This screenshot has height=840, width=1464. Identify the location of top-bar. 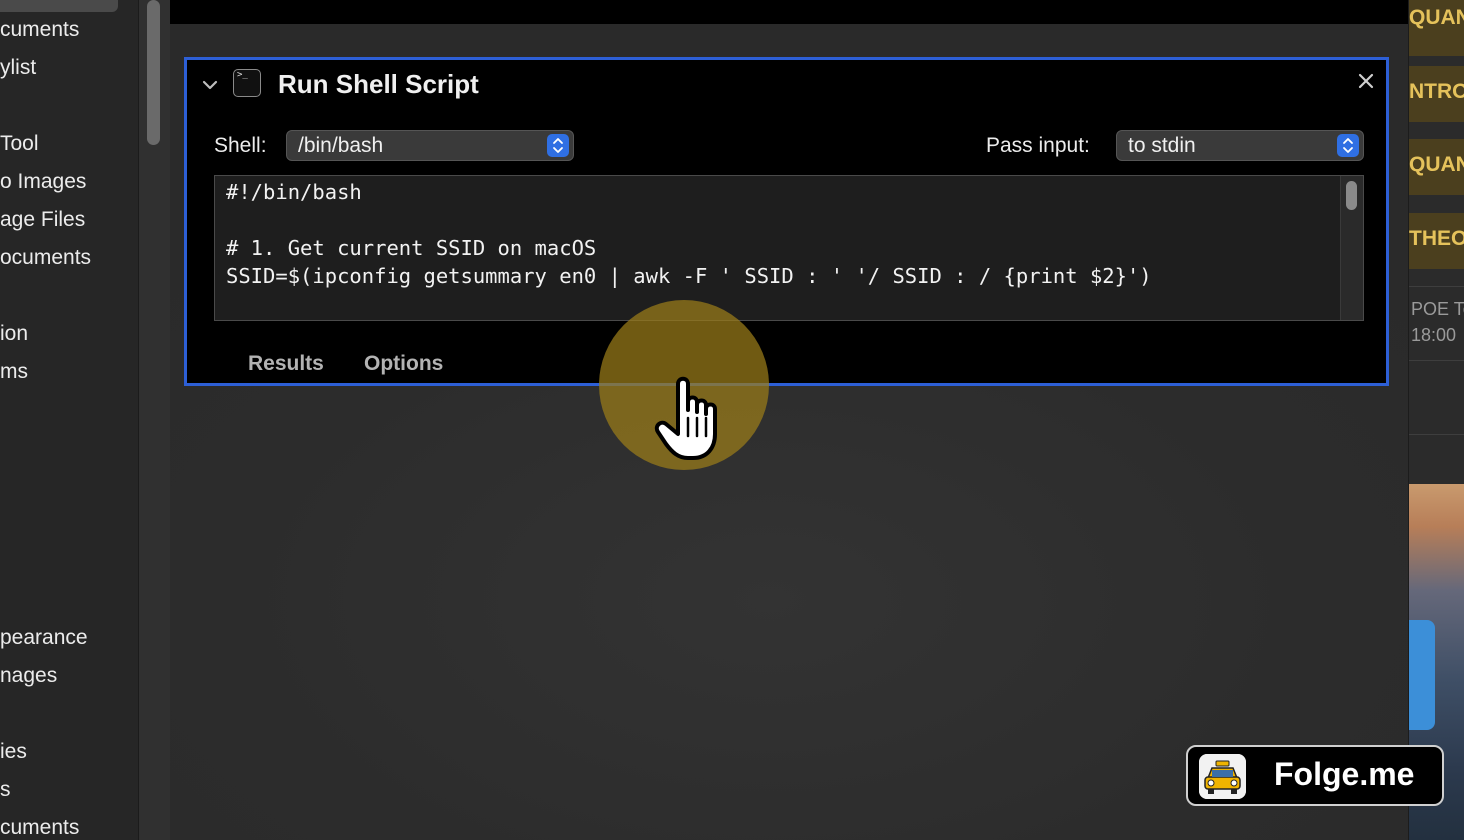
(789, 12).